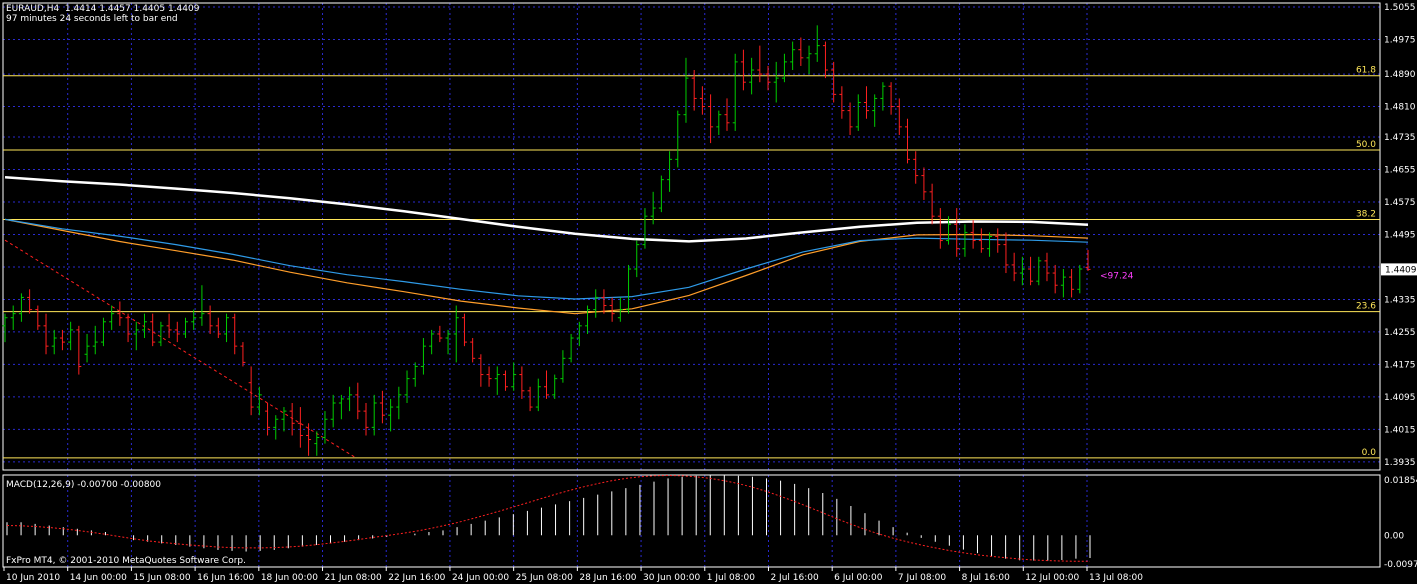 The image size is (1417, 584). Describe the element at coordinates (1400, 398) in the screenshot. I see `y-tick-label: 1.4095` at that location.